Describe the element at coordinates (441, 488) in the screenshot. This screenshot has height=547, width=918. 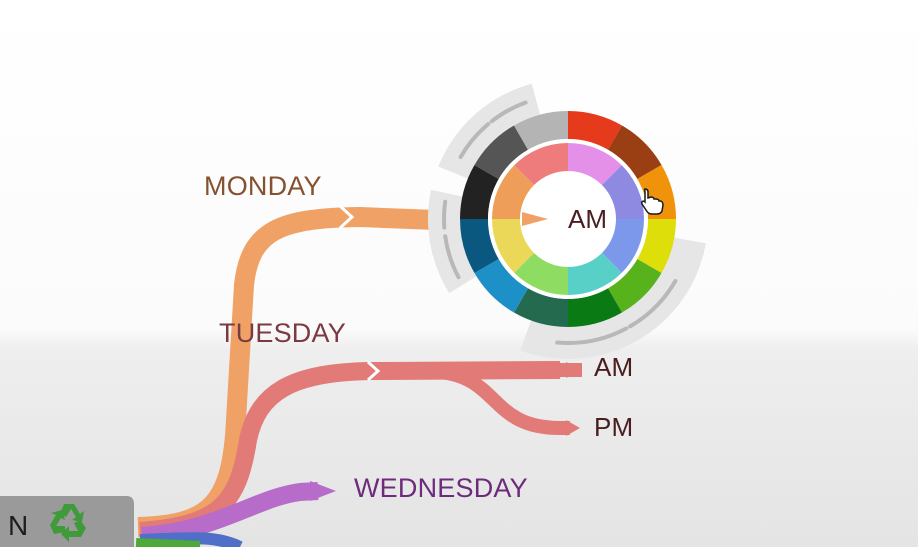
I see `branch-label-wednesday: WEDNESDAY` at that location.